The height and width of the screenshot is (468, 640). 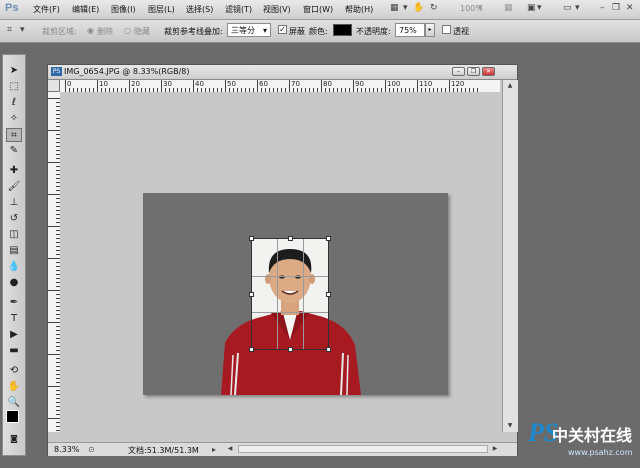 What do you see at coordinates (238, 9) in the screenshot?
I see `menu-filter: 滤镜(T)` at bounding box center [238, 9].